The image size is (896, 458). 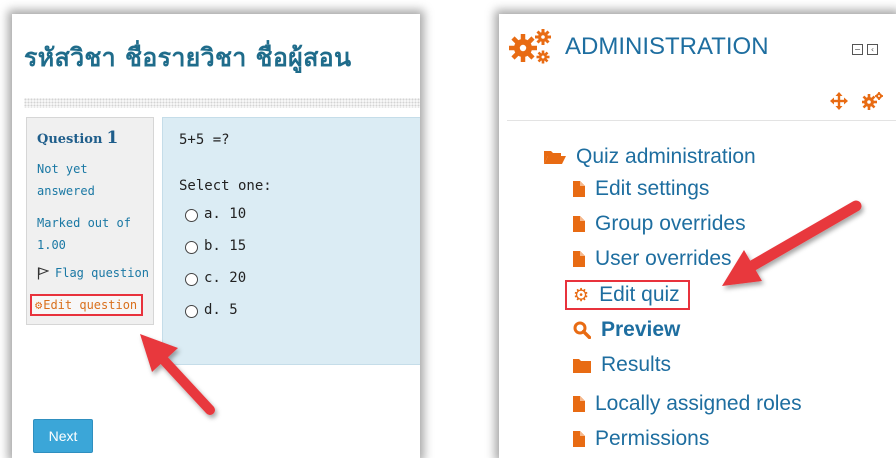 I want to click on question-text: 5+5 =?, so click(x=204, y=140).